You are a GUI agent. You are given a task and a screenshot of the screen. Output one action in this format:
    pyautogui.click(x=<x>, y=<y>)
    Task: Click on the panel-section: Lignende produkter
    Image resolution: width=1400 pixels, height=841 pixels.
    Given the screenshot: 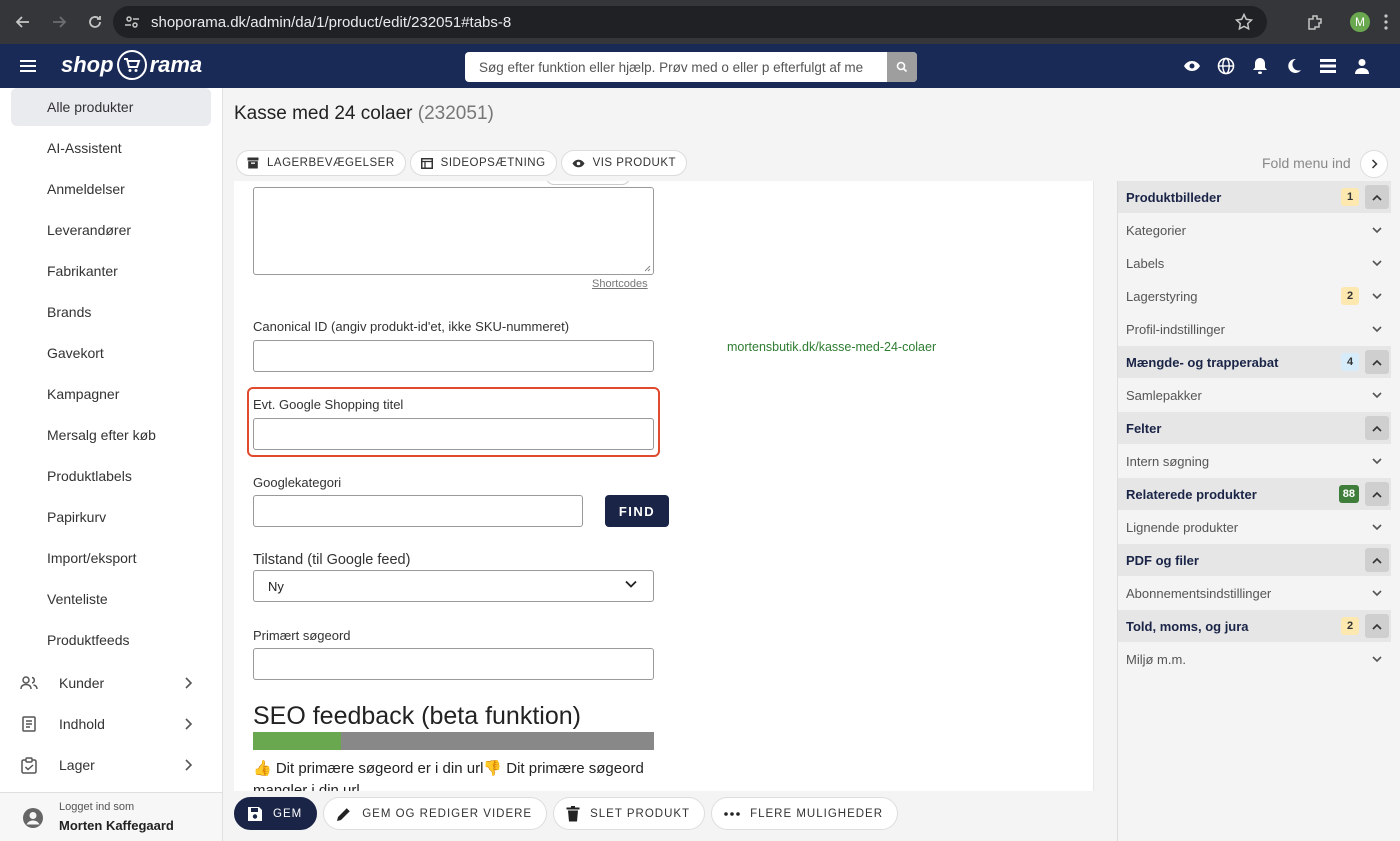 What is the action you would take?
    pyautogui.click(x=1254, y=527)
    